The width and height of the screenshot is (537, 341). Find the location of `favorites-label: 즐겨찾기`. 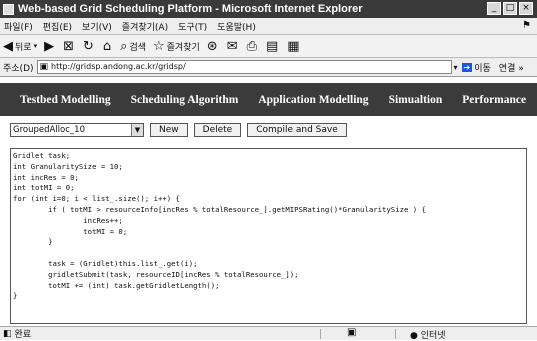

favorites-label: 즐겨찾기 is located at coordinates (183, 47).